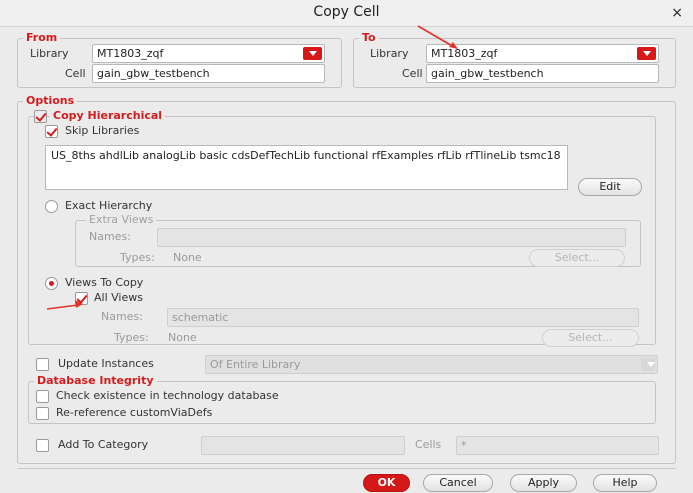 The image size is (693, 493). What do you see at coordinates (49, 53) in the screenshot?
I see `from-library-label: Library` at bounding box center [49, 53].